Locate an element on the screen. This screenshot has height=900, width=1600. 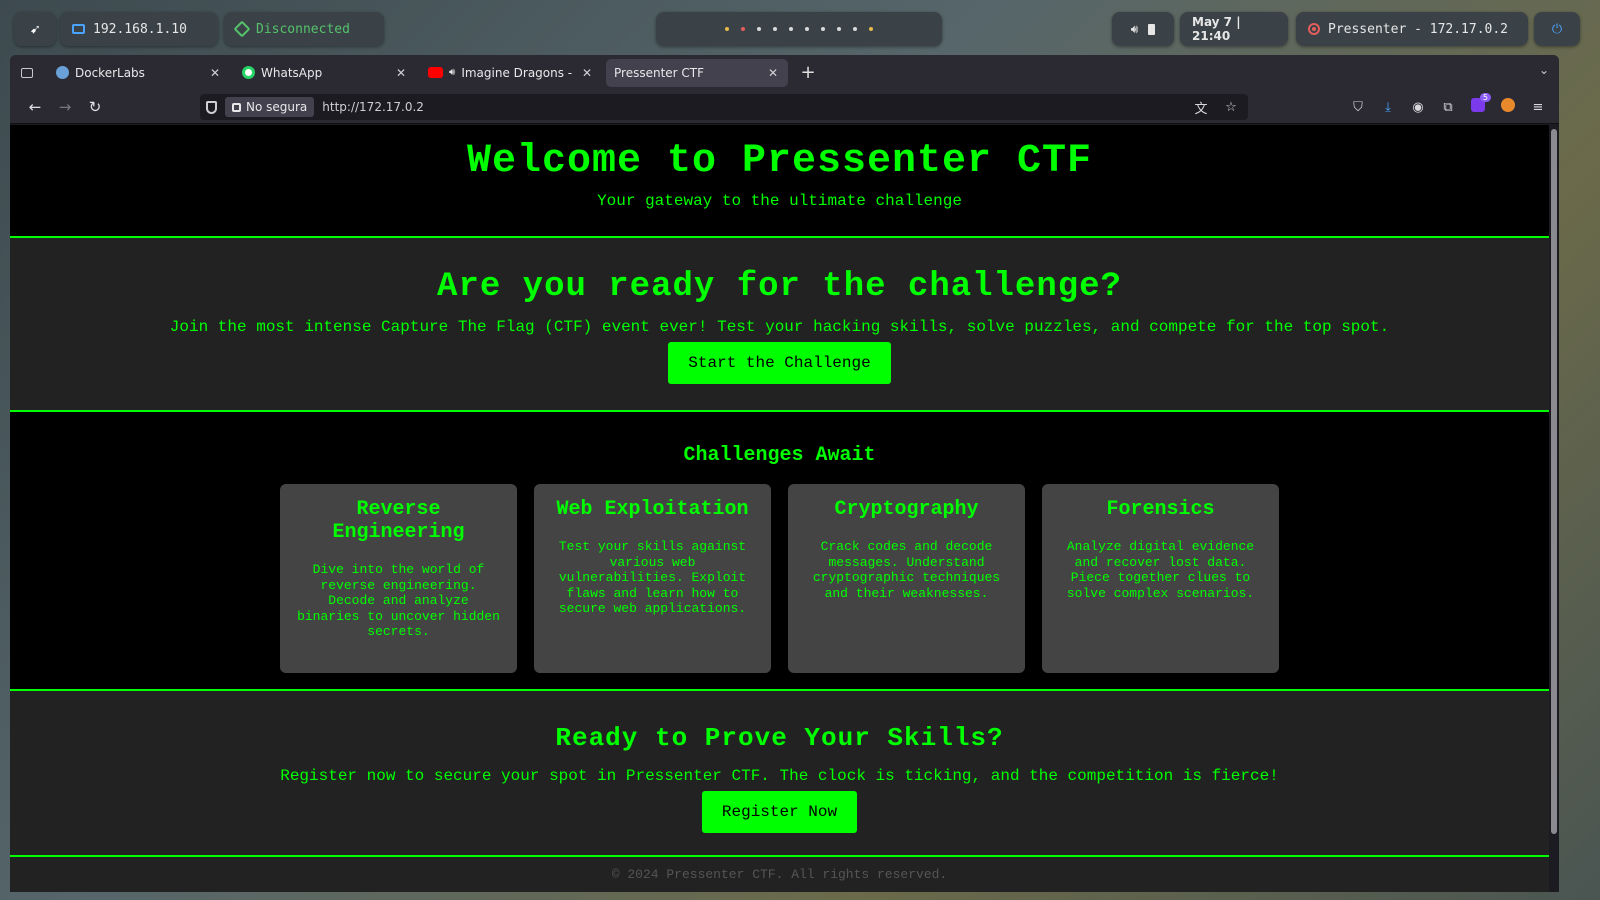
tracking-protection-shield-icon is located at coordinates (211, 107).